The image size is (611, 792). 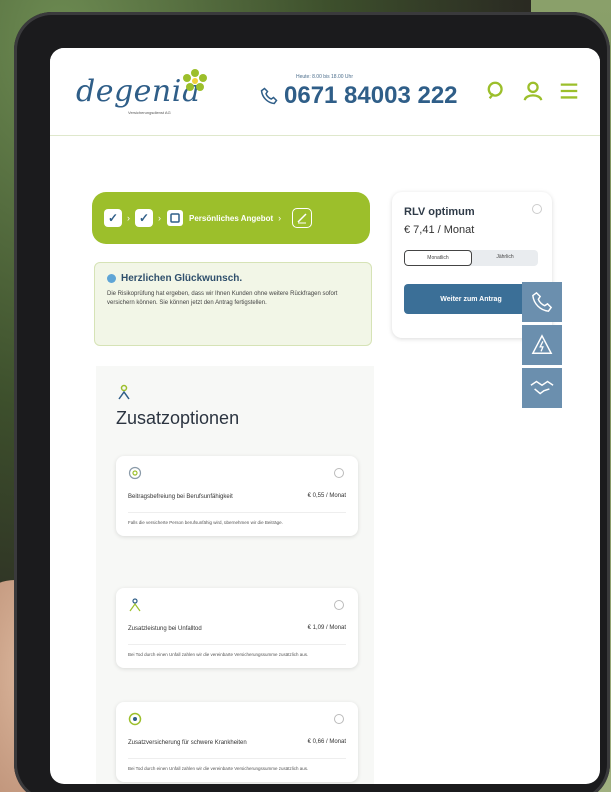 I want to click on interval-monthly: Monatlich, so click(x=438, y=258).